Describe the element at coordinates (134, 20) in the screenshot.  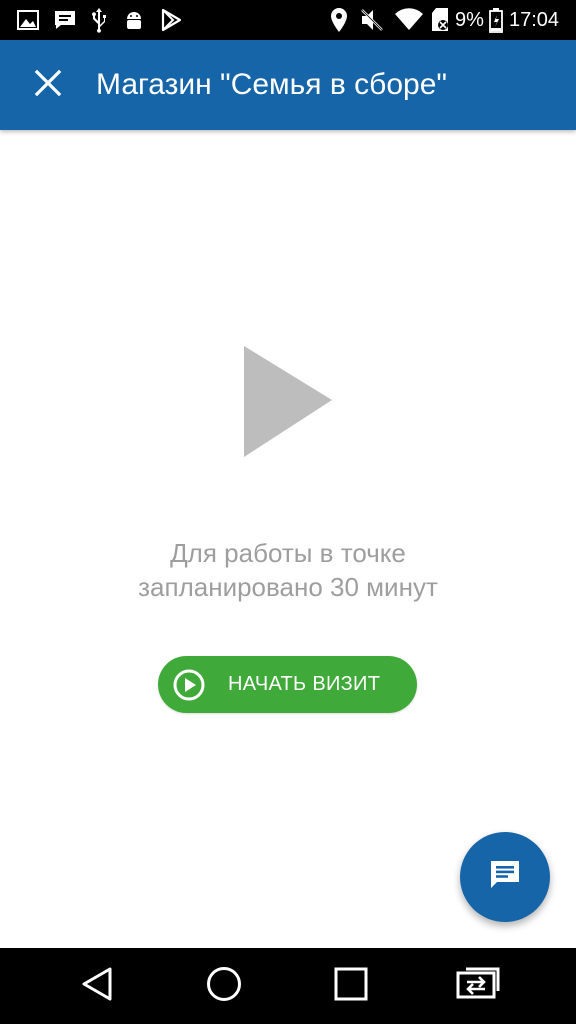
I see `android-icon` at that location.